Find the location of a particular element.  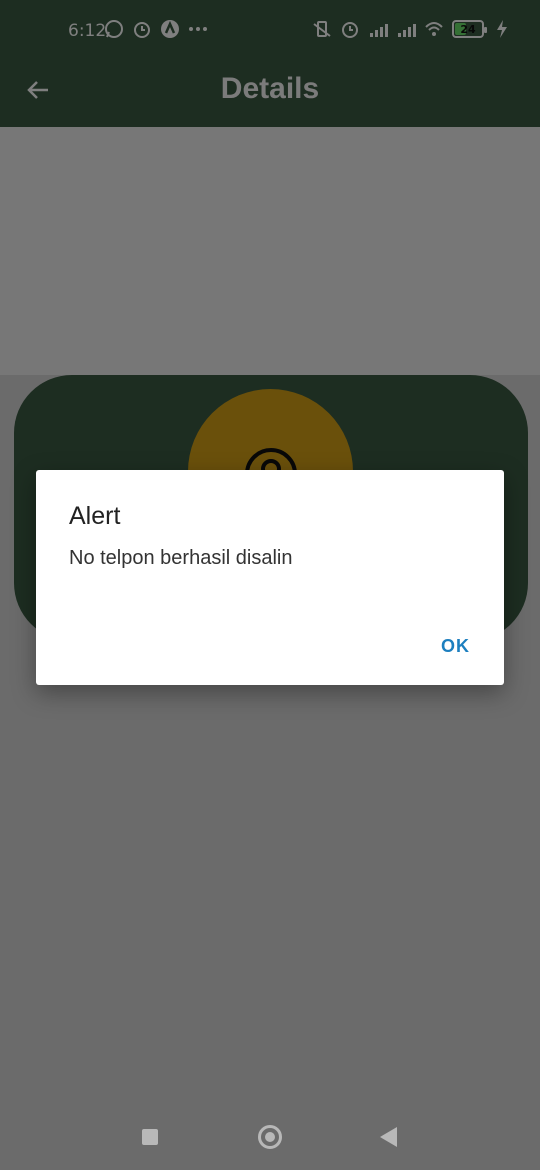

dialog-title: Alert is located at coordinates (95, 516).